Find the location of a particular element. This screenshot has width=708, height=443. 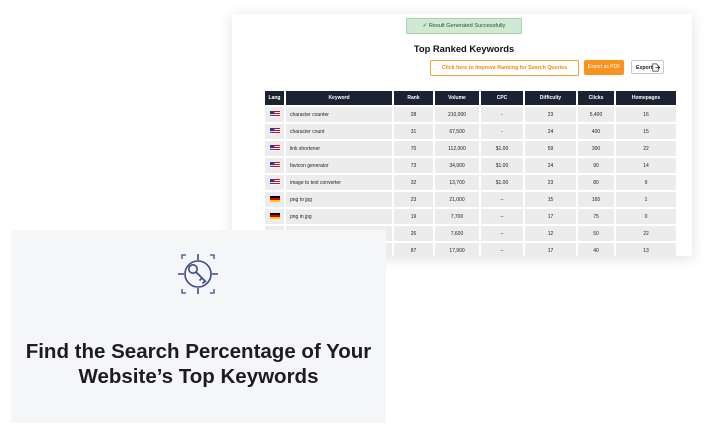

keyword-cell: png in jpg is located at coordinates (339, 216).